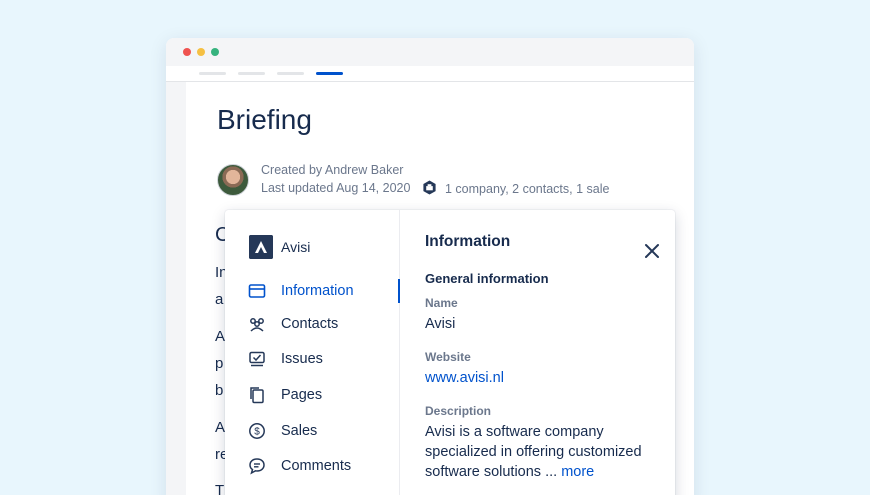 This screenshot has width=870, height=495. I want to click on name-value: Avisi, so click(440, 324).